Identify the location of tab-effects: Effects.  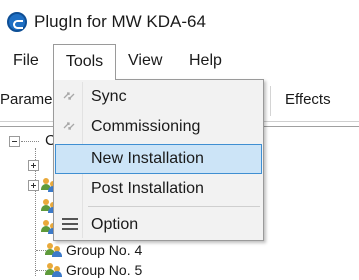
(308, 99).